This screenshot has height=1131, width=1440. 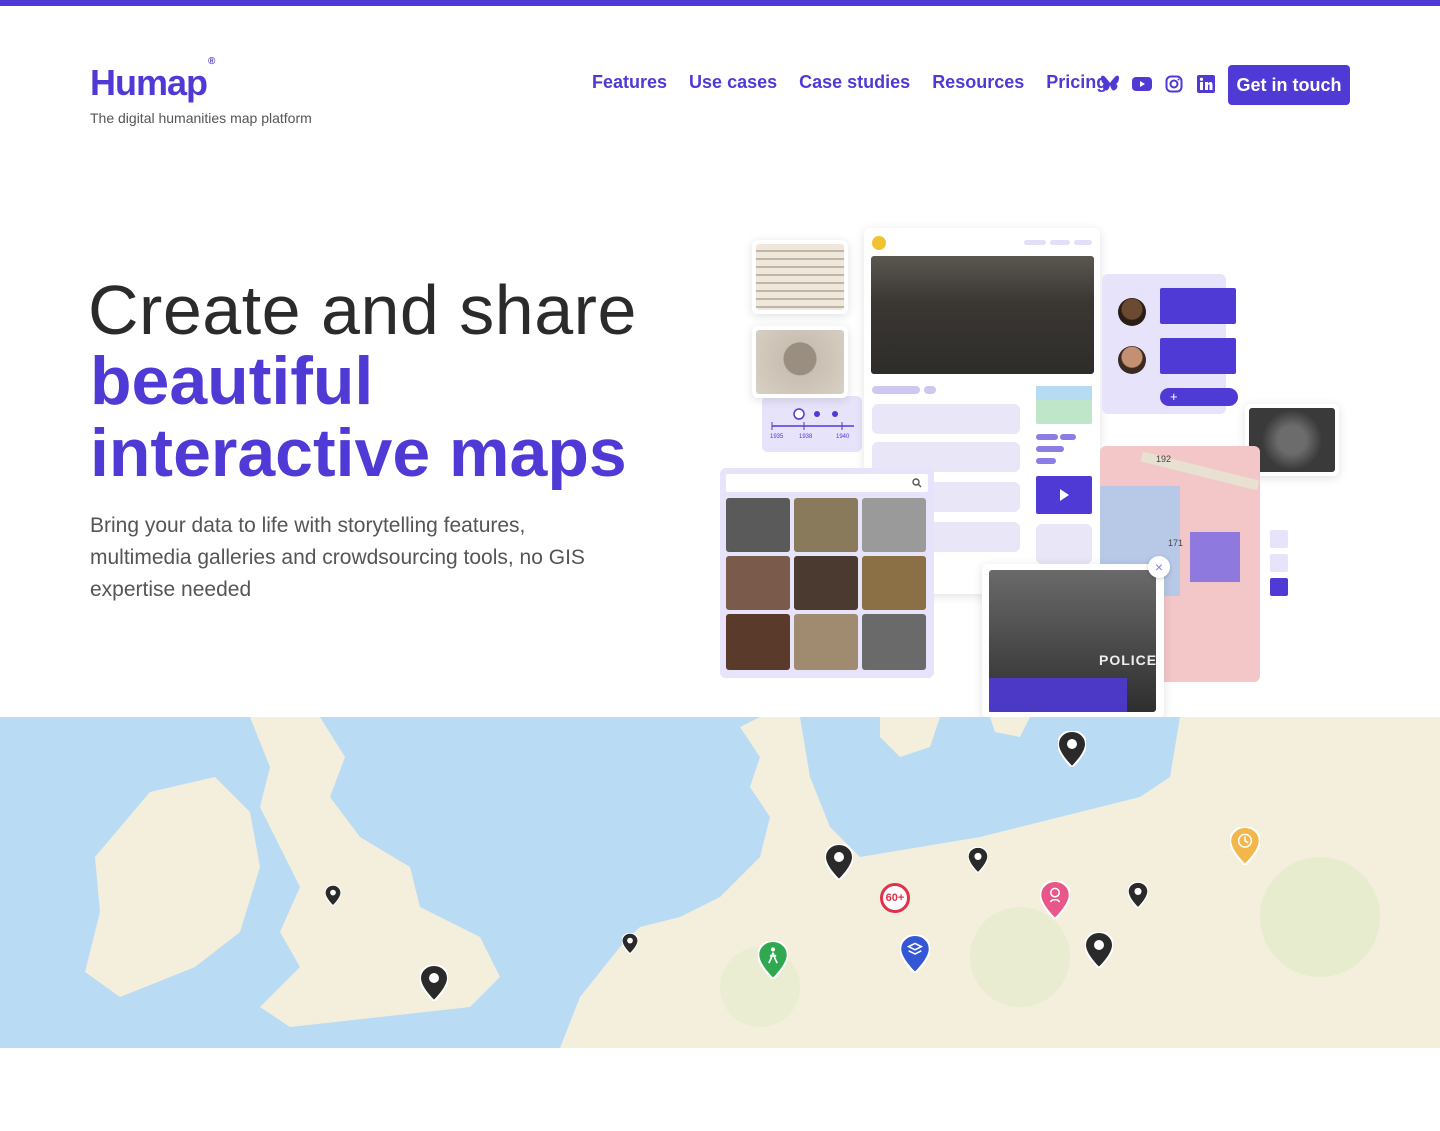 What do you see at coordinates (1110, 84) in the screenshot?
I see `bluesky-icon` at bounding box center [1110, 84].